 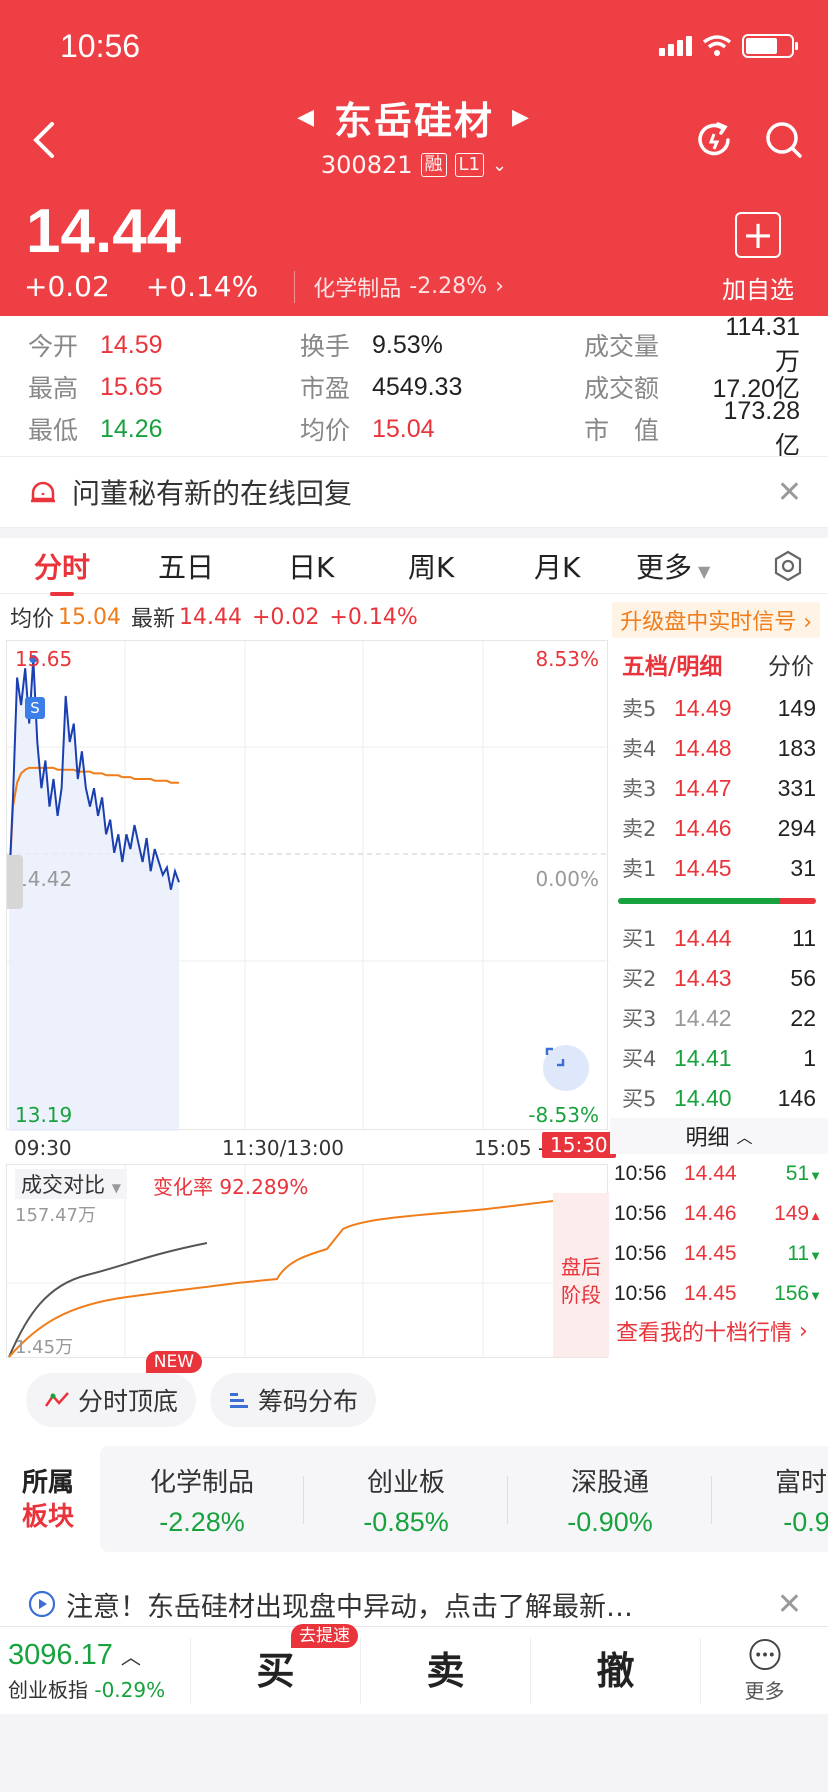 I want to click on upgrade-signal-button: 升级盘中实时信号 ›, so click(x=716, y=620).